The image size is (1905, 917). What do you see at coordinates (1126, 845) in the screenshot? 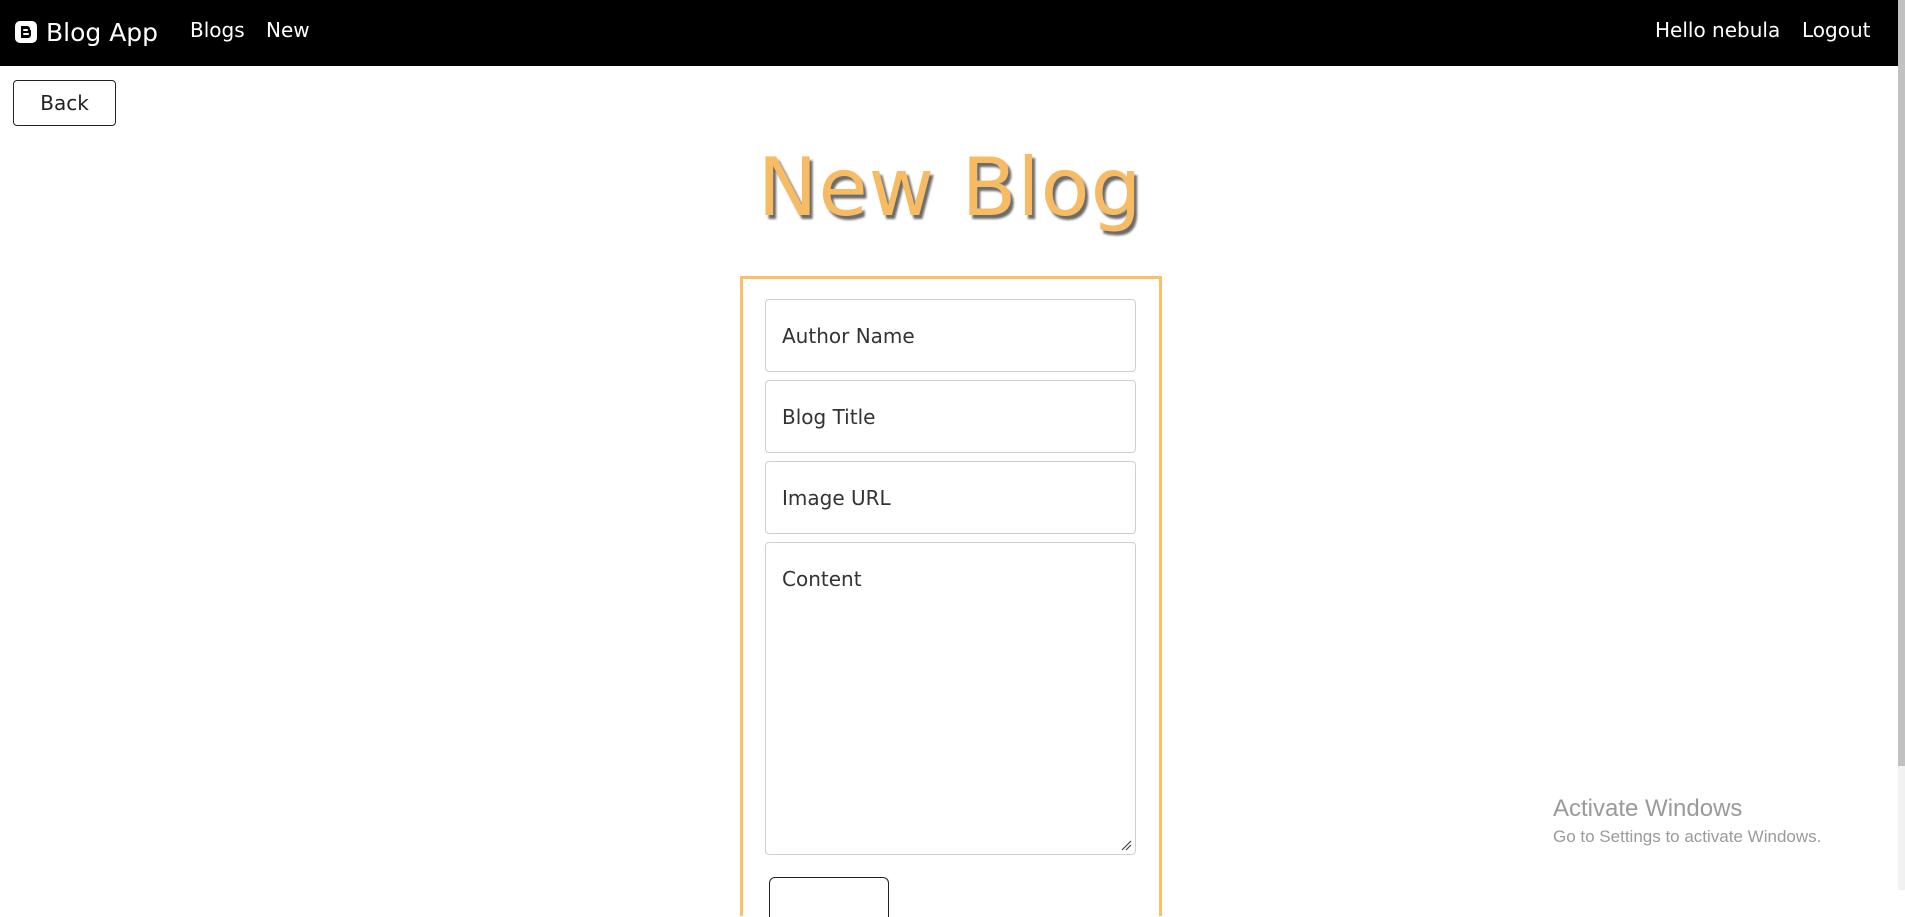
I see `resize-grip-icon` at bounding box center [1126, 845].